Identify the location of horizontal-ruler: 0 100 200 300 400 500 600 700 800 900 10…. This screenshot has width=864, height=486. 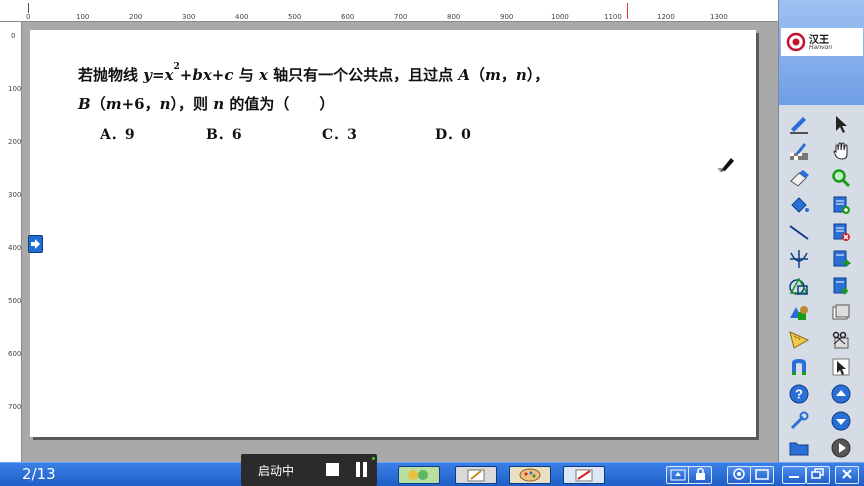
(389, 11).